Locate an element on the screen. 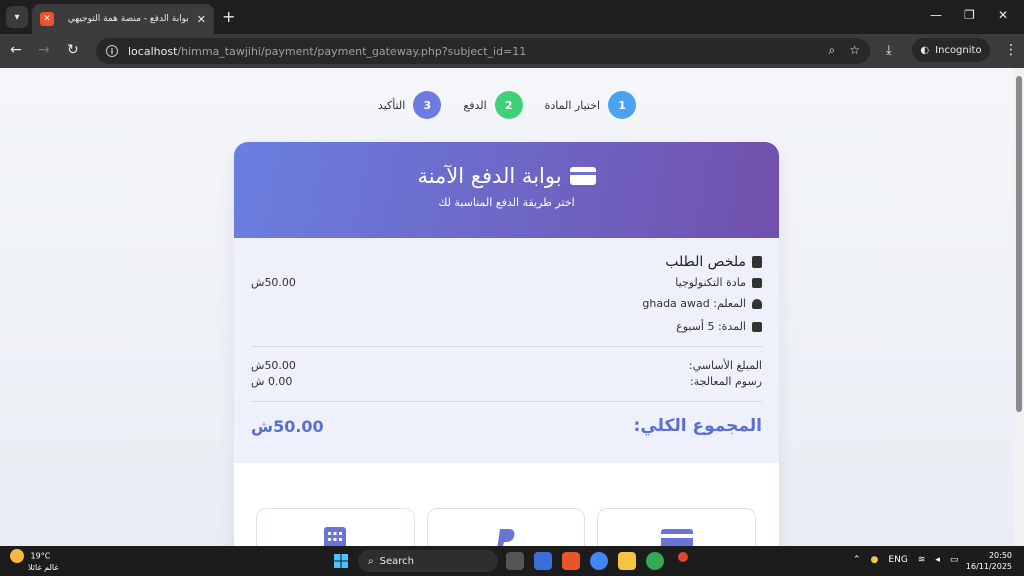 The height and width of the screenshot is (576, 1024). incognito-badge: ◐ Incognito is located at coordinates (951, 50).